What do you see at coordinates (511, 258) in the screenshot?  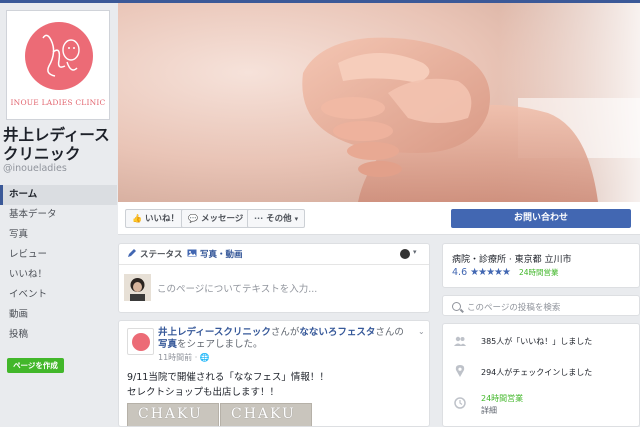 I see `category-text: 病院・診療所 · 東京都 立川市` at bounding box center [511, 258].